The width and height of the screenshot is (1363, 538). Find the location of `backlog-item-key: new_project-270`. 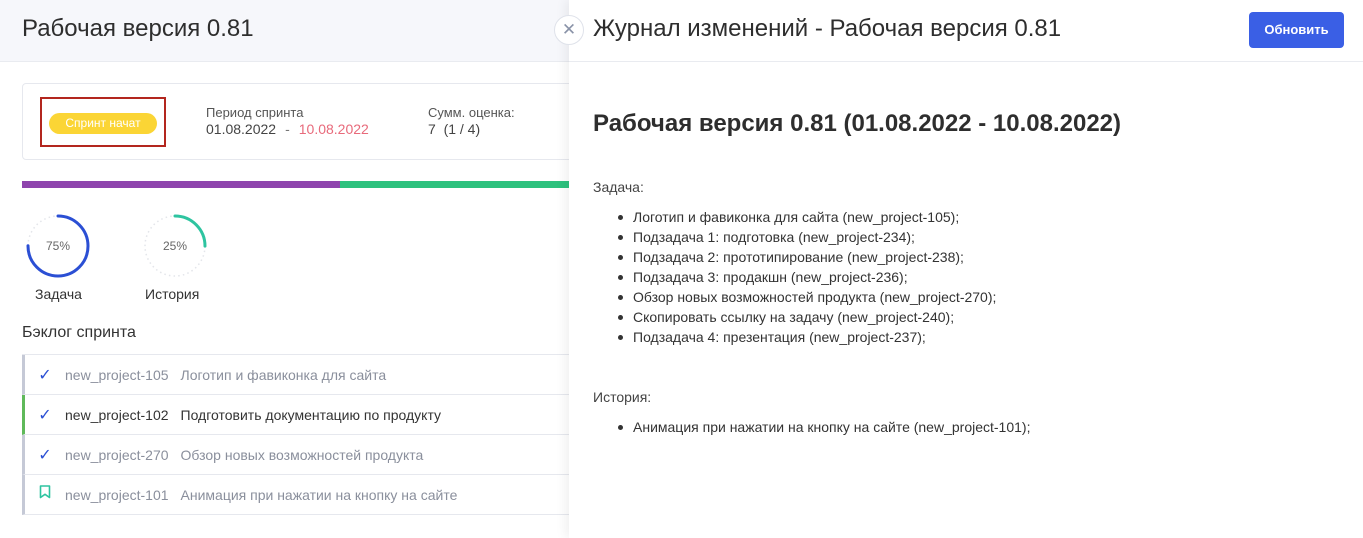

backlog-item-key: new_project-270 is located at coordinates (117, 455).